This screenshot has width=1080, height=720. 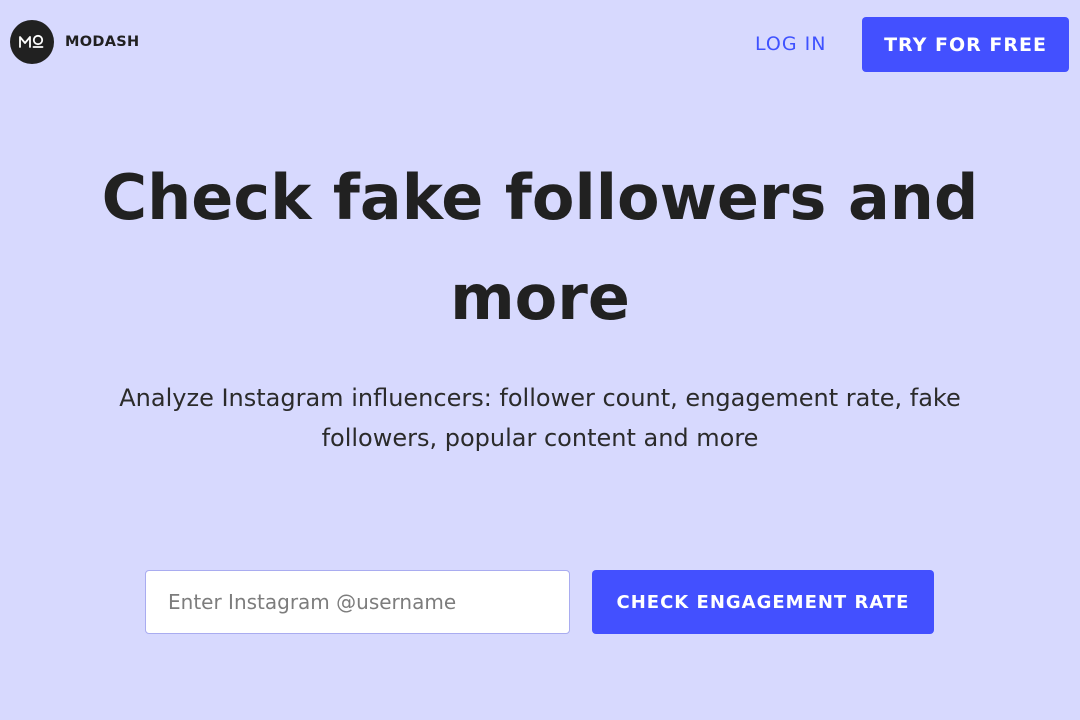 I want to click on logo-wordmark: MODASH, so click(x=102, y=42).